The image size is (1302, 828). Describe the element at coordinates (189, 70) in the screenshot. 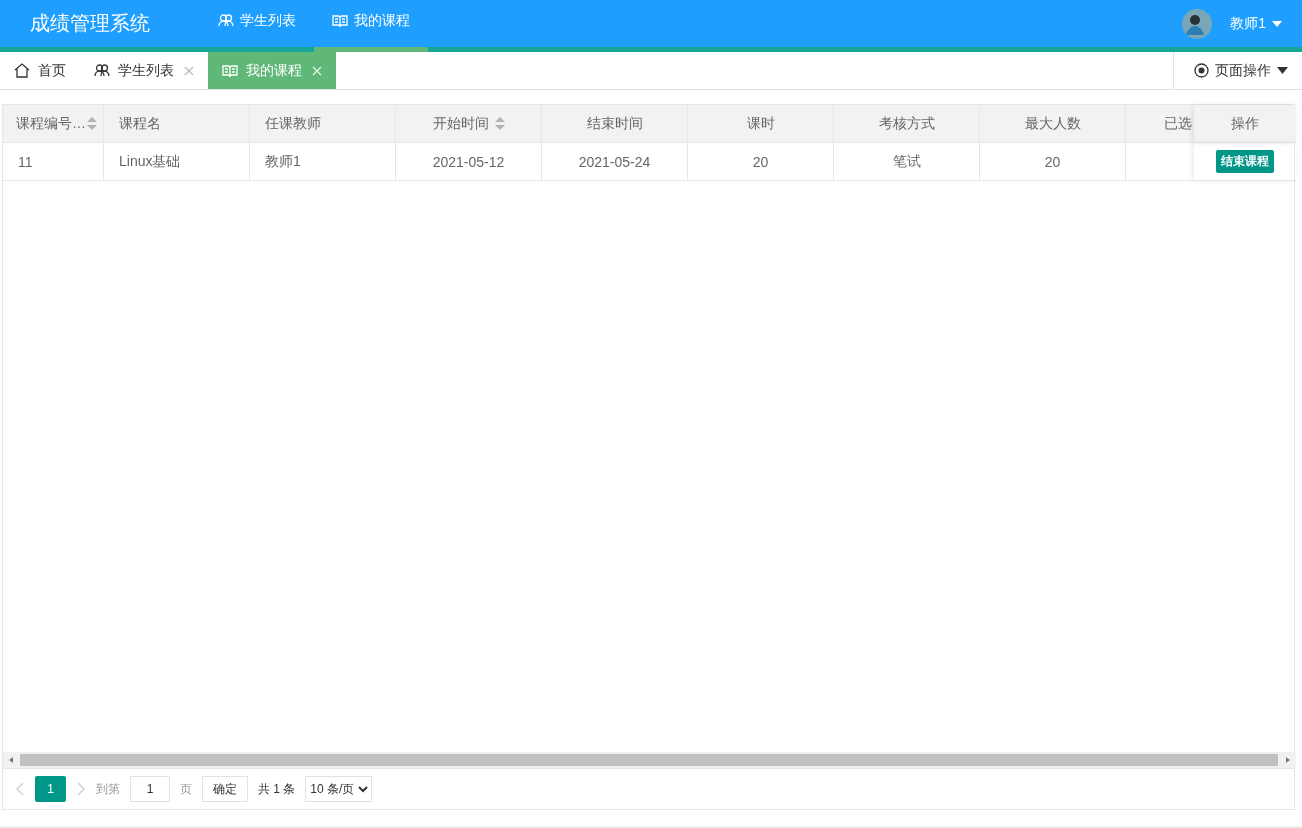

I see `close-icon` at that location.